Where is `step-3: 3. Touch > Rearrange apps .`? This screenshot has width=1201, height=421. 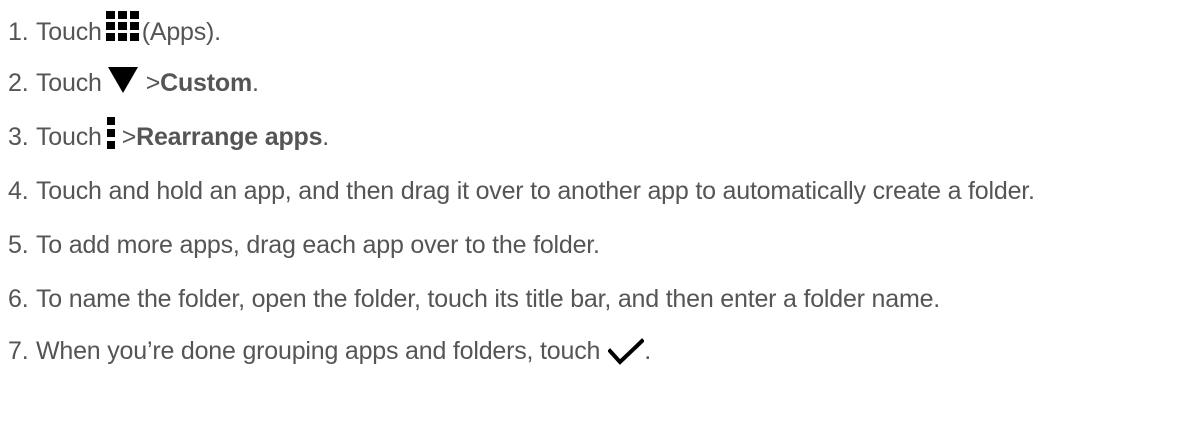 step-3: 3. Touch > Rearrange apps . is located at coordinates (168, 137).